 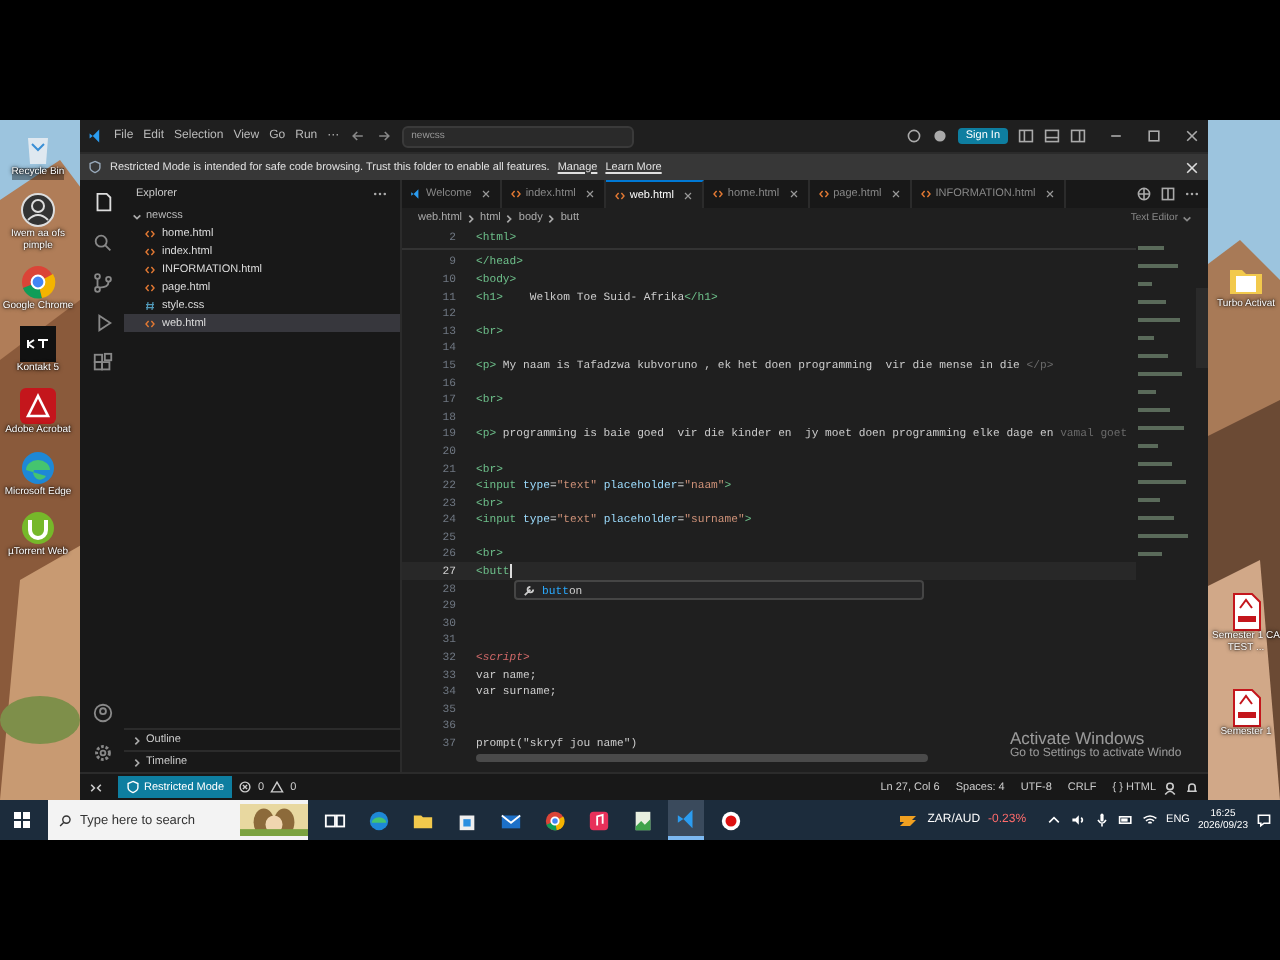 What do you see at coordinates (150, 305) in the screenshot?
I see `hash-icon` at bounding box center [150, 305].